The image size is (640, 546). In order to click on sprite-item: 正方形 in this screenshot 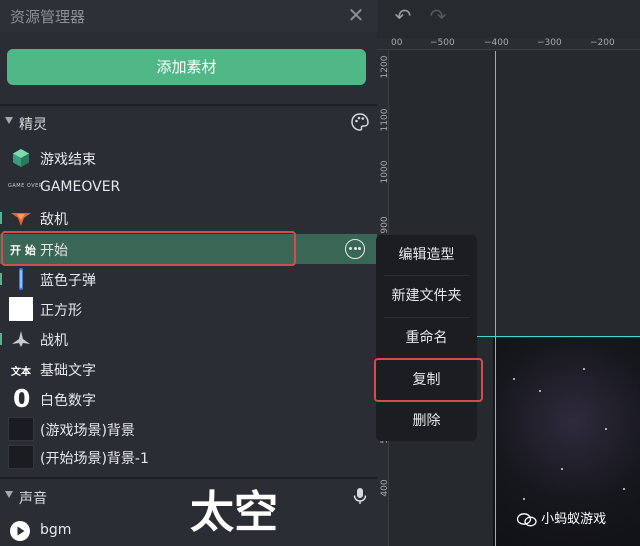, I will do `click(188, 309)`.